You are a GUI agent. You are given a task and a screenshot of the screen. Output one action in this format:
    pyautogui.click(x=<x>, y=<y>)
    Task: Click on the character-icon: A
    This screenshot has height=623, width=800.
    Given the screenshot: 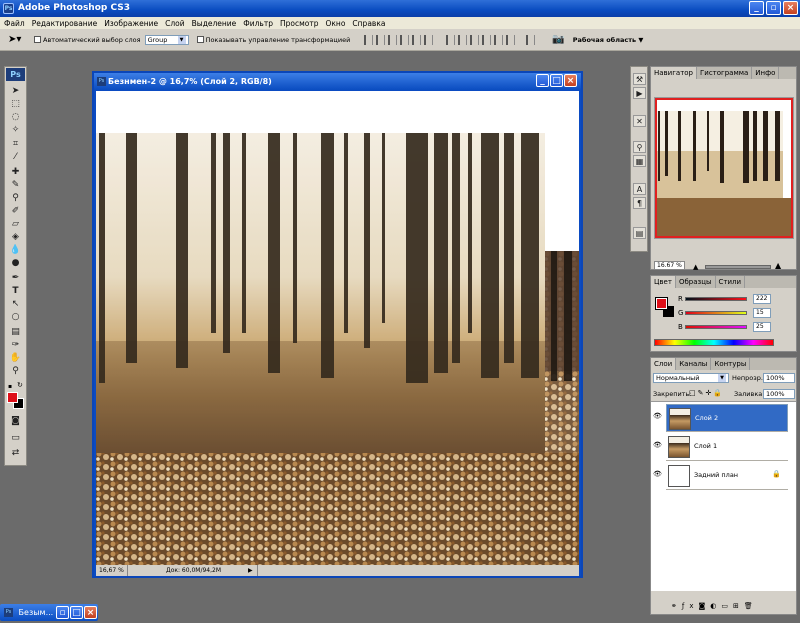 What is the action you would take?
    pyautogui.click(x=639, y=189)
    